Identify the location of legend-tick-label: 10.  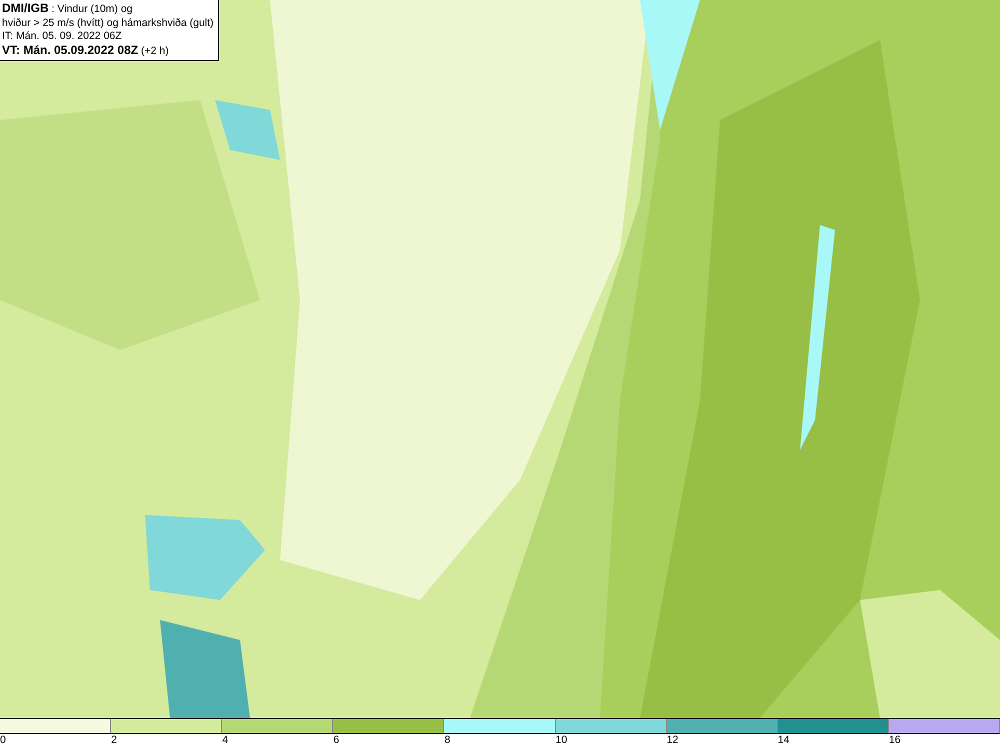
(562, 740).